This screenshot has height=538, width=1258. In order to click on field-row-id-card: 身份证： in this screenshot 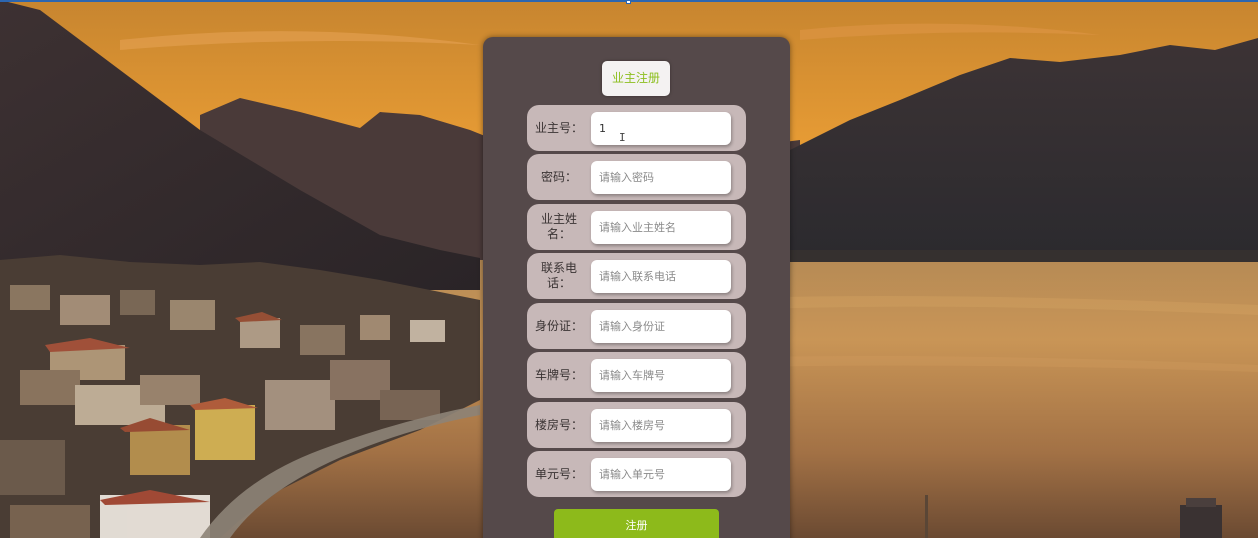, I will do `click(636, 326)`.